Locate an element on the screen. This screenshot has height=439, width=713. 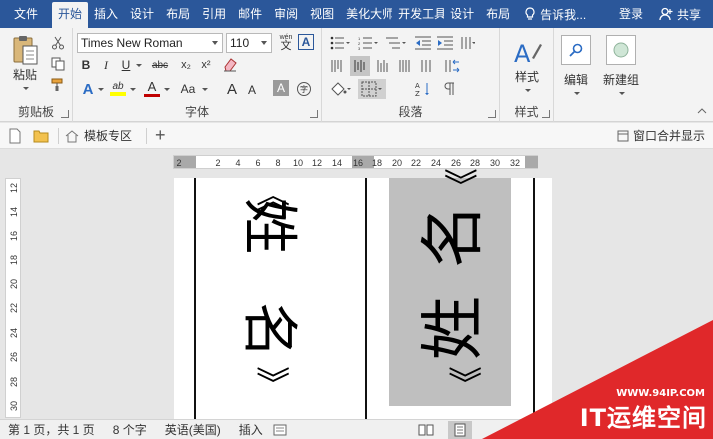
macro-record-button is located at coordinates (280, 430).